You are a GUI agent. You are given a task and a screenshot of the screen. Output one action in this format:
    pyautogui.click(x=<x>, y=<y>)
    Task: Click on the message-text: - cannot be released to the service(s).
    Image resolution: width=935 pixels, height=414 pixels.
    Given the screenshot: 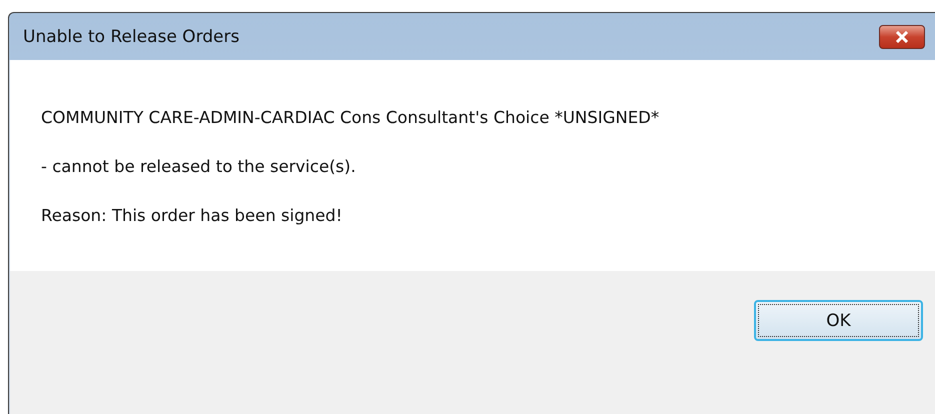 What is the action you would take?
    pyautogui.click(x=199, y=166)
    